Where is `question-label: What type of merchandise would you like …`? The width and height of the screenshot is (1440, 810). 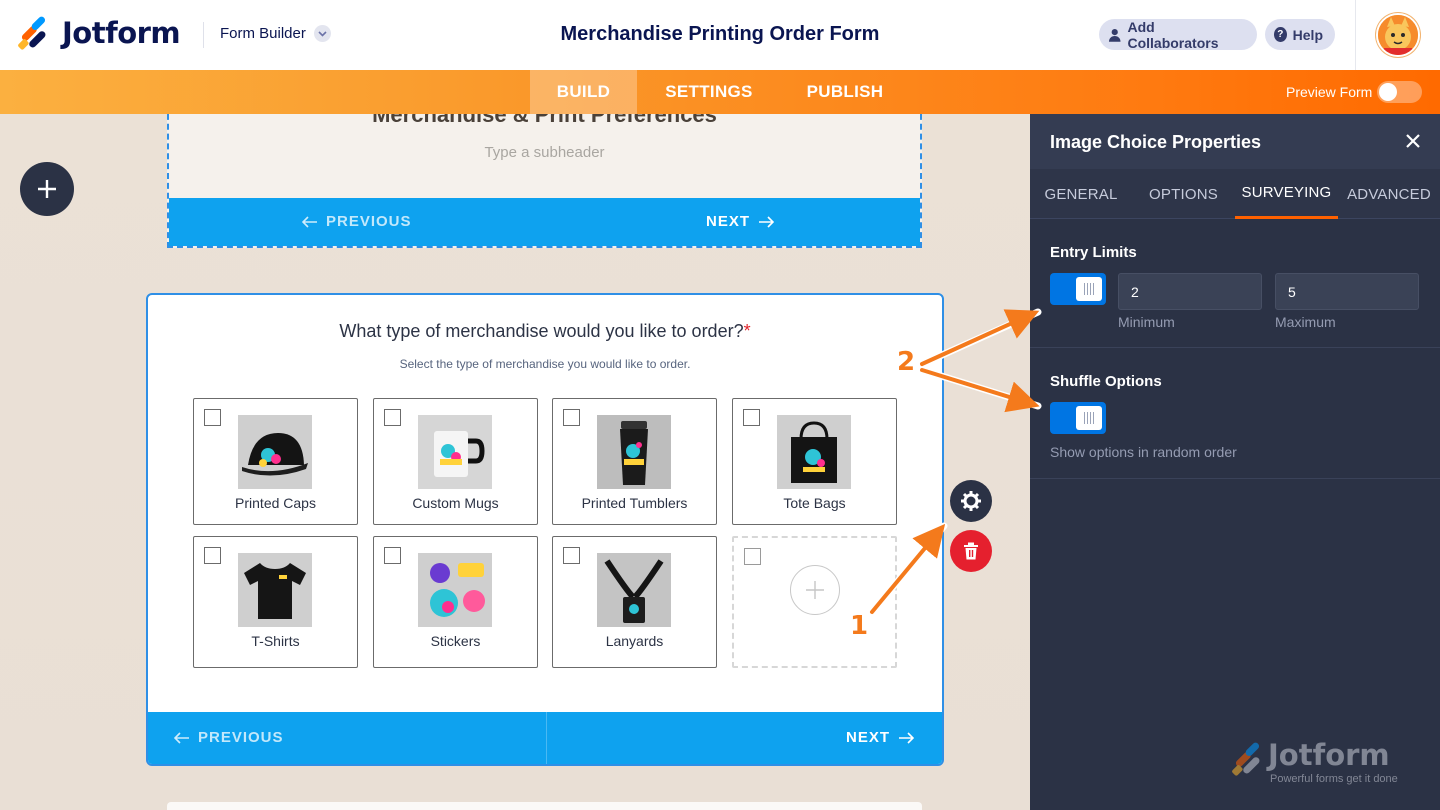
question-label: What type of merchandise would you like … is located at coordinates (545, 331).